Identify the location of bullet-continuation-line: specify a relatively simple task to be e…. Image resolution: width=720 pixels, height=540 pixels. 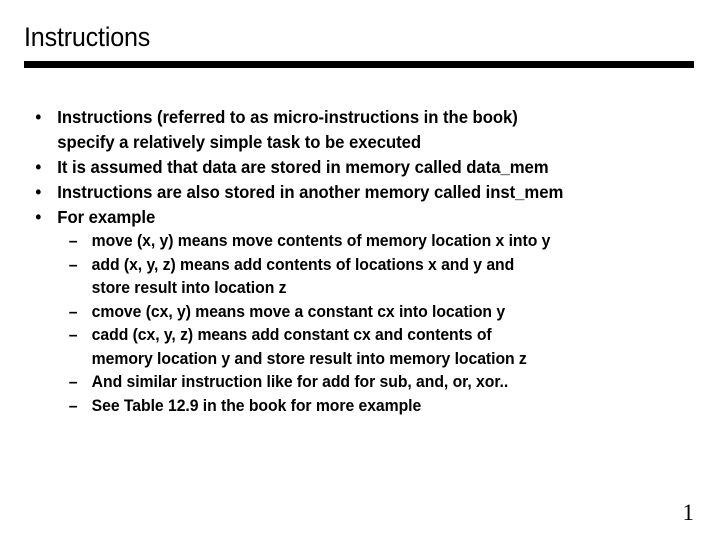
(344, 142).